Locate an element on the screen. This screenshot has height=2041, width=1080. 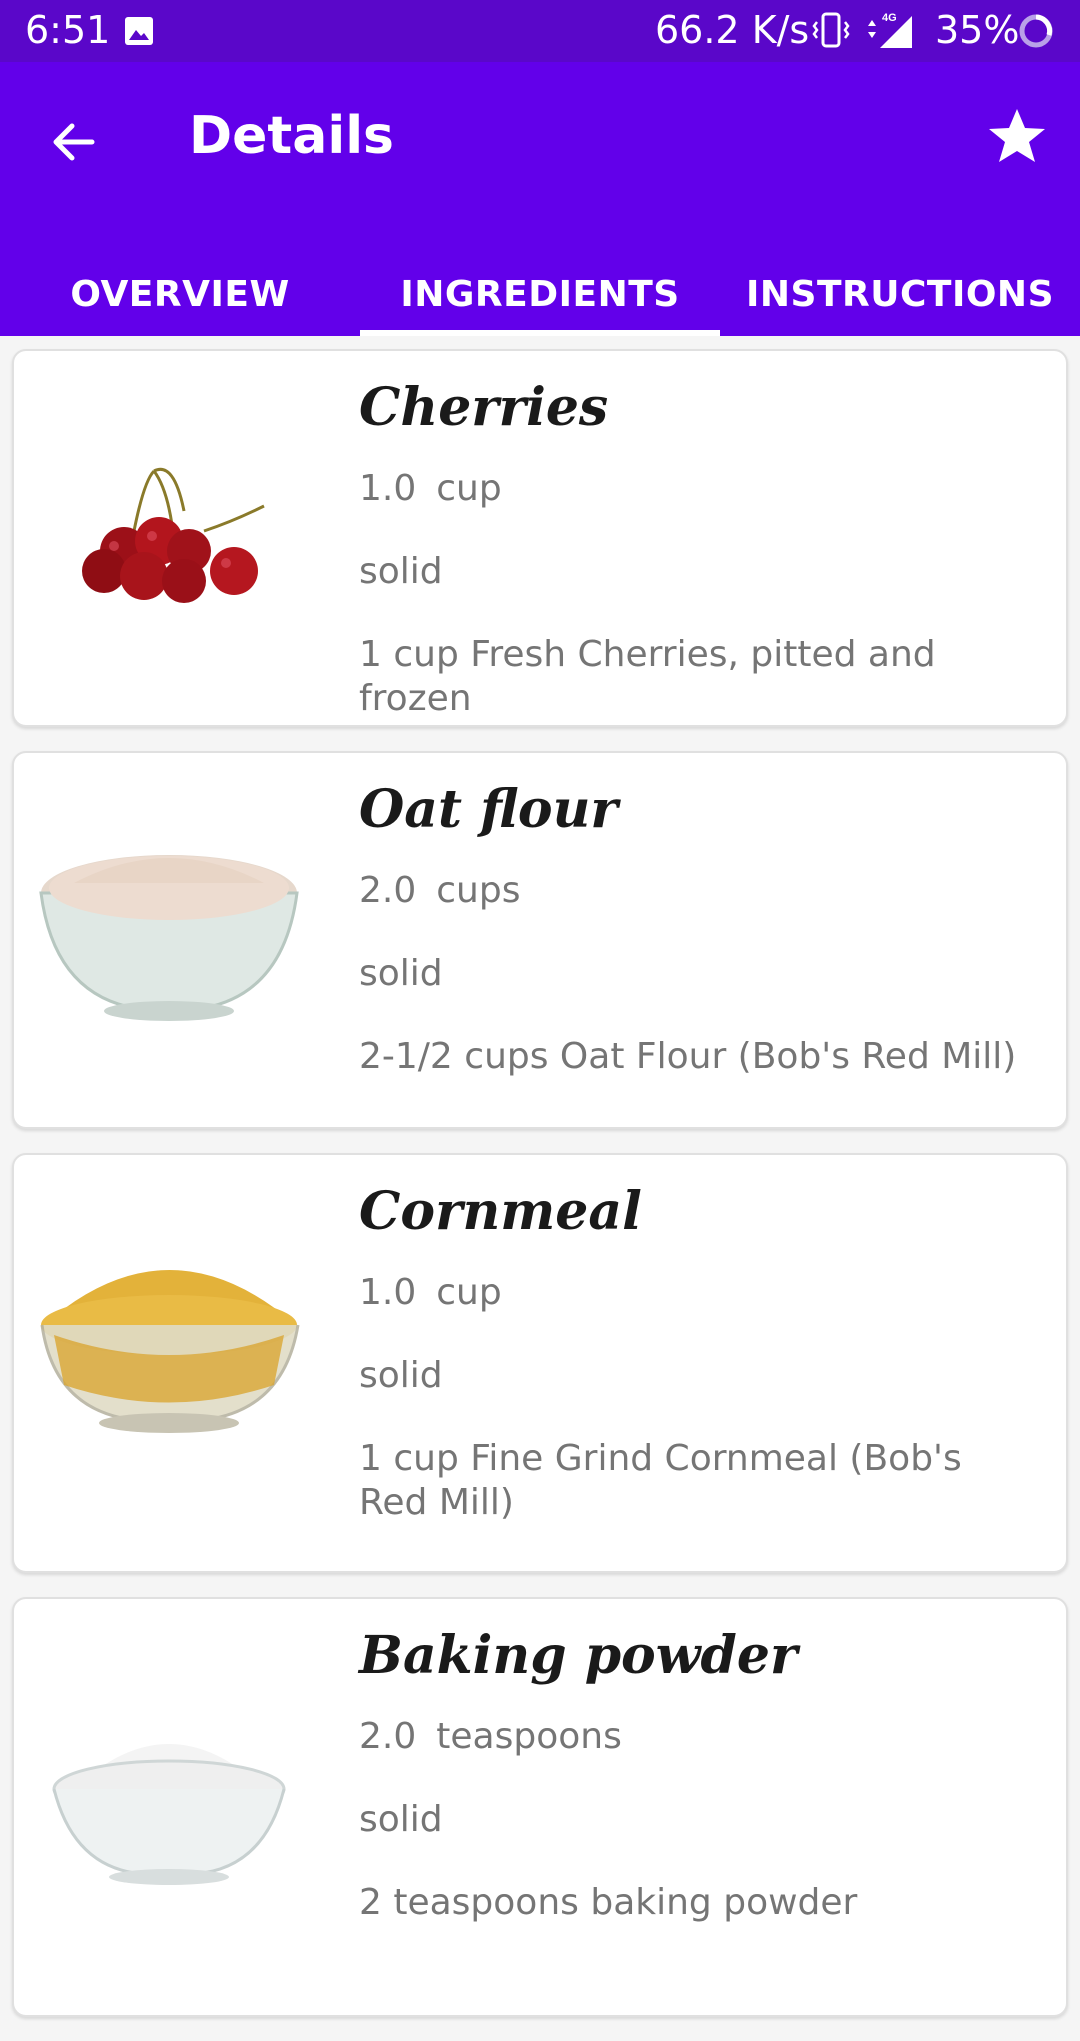
photo-icon is located at coordinates (139, 31).